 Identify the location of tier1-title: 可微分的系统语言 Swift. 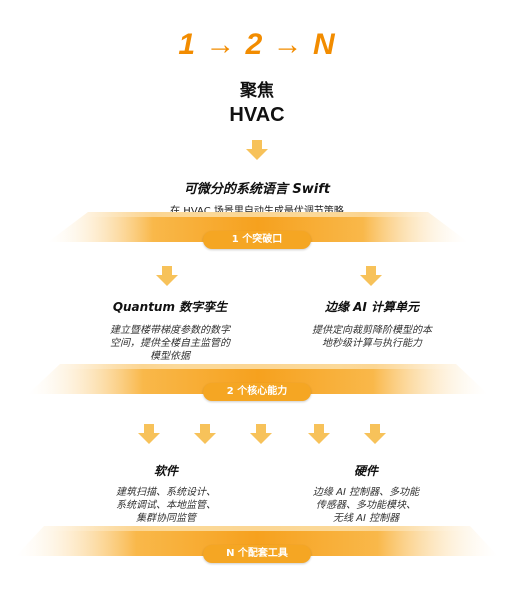
(257, 189).